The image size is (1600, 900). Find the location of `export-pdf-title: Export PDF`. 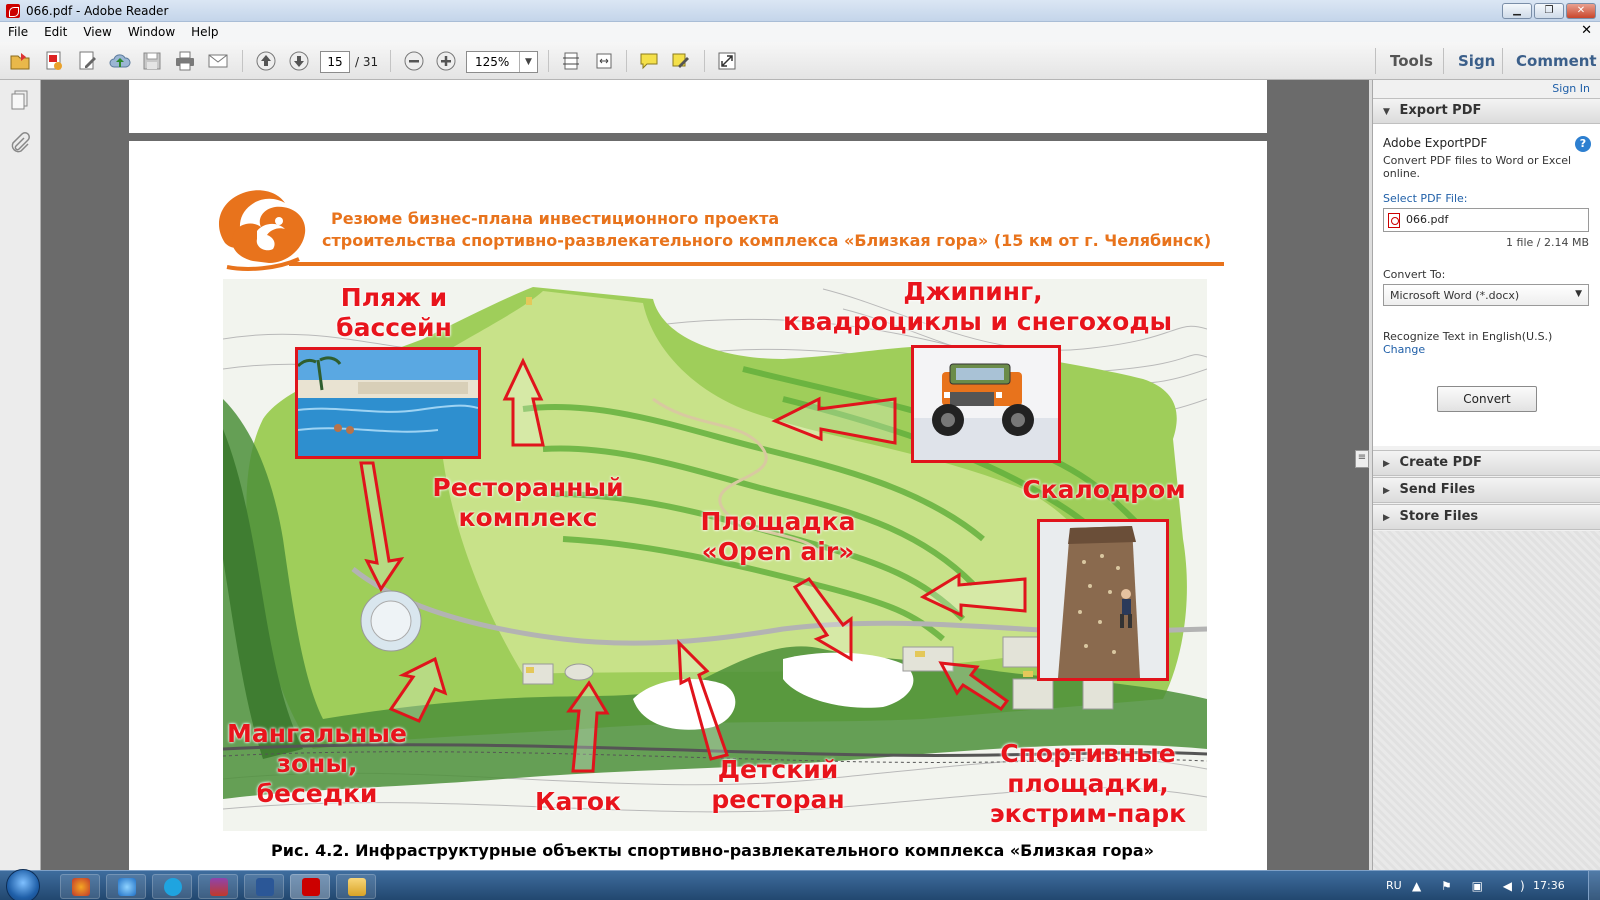

export-pdf-title: Export PDF is located at coordinates (1440, 110).